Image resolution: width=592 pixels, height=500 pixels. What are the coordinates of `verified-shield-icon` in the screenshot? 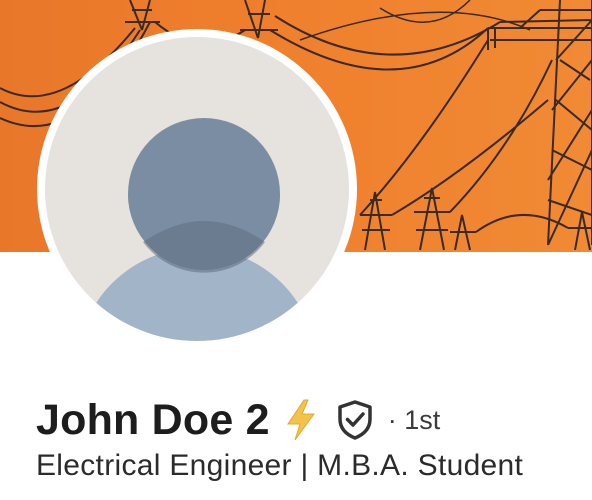 It's located at (355, 420).